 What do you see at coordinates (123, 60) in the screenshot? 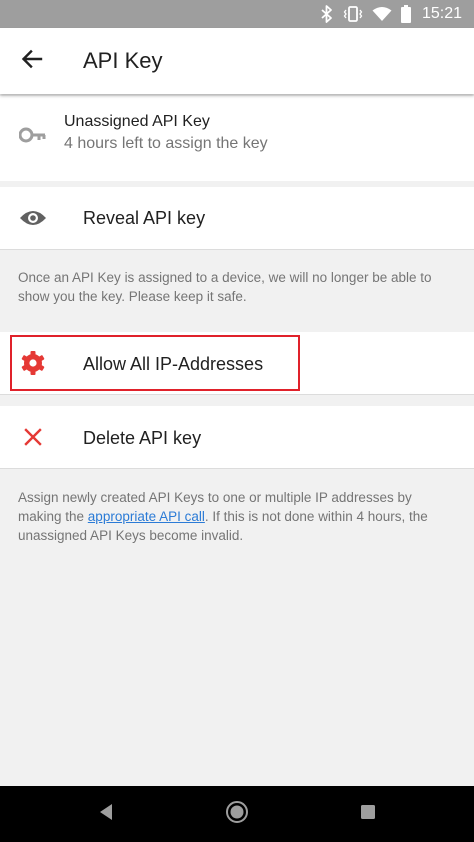
I see `page-title: API Key` at bounding box center [123, 60].